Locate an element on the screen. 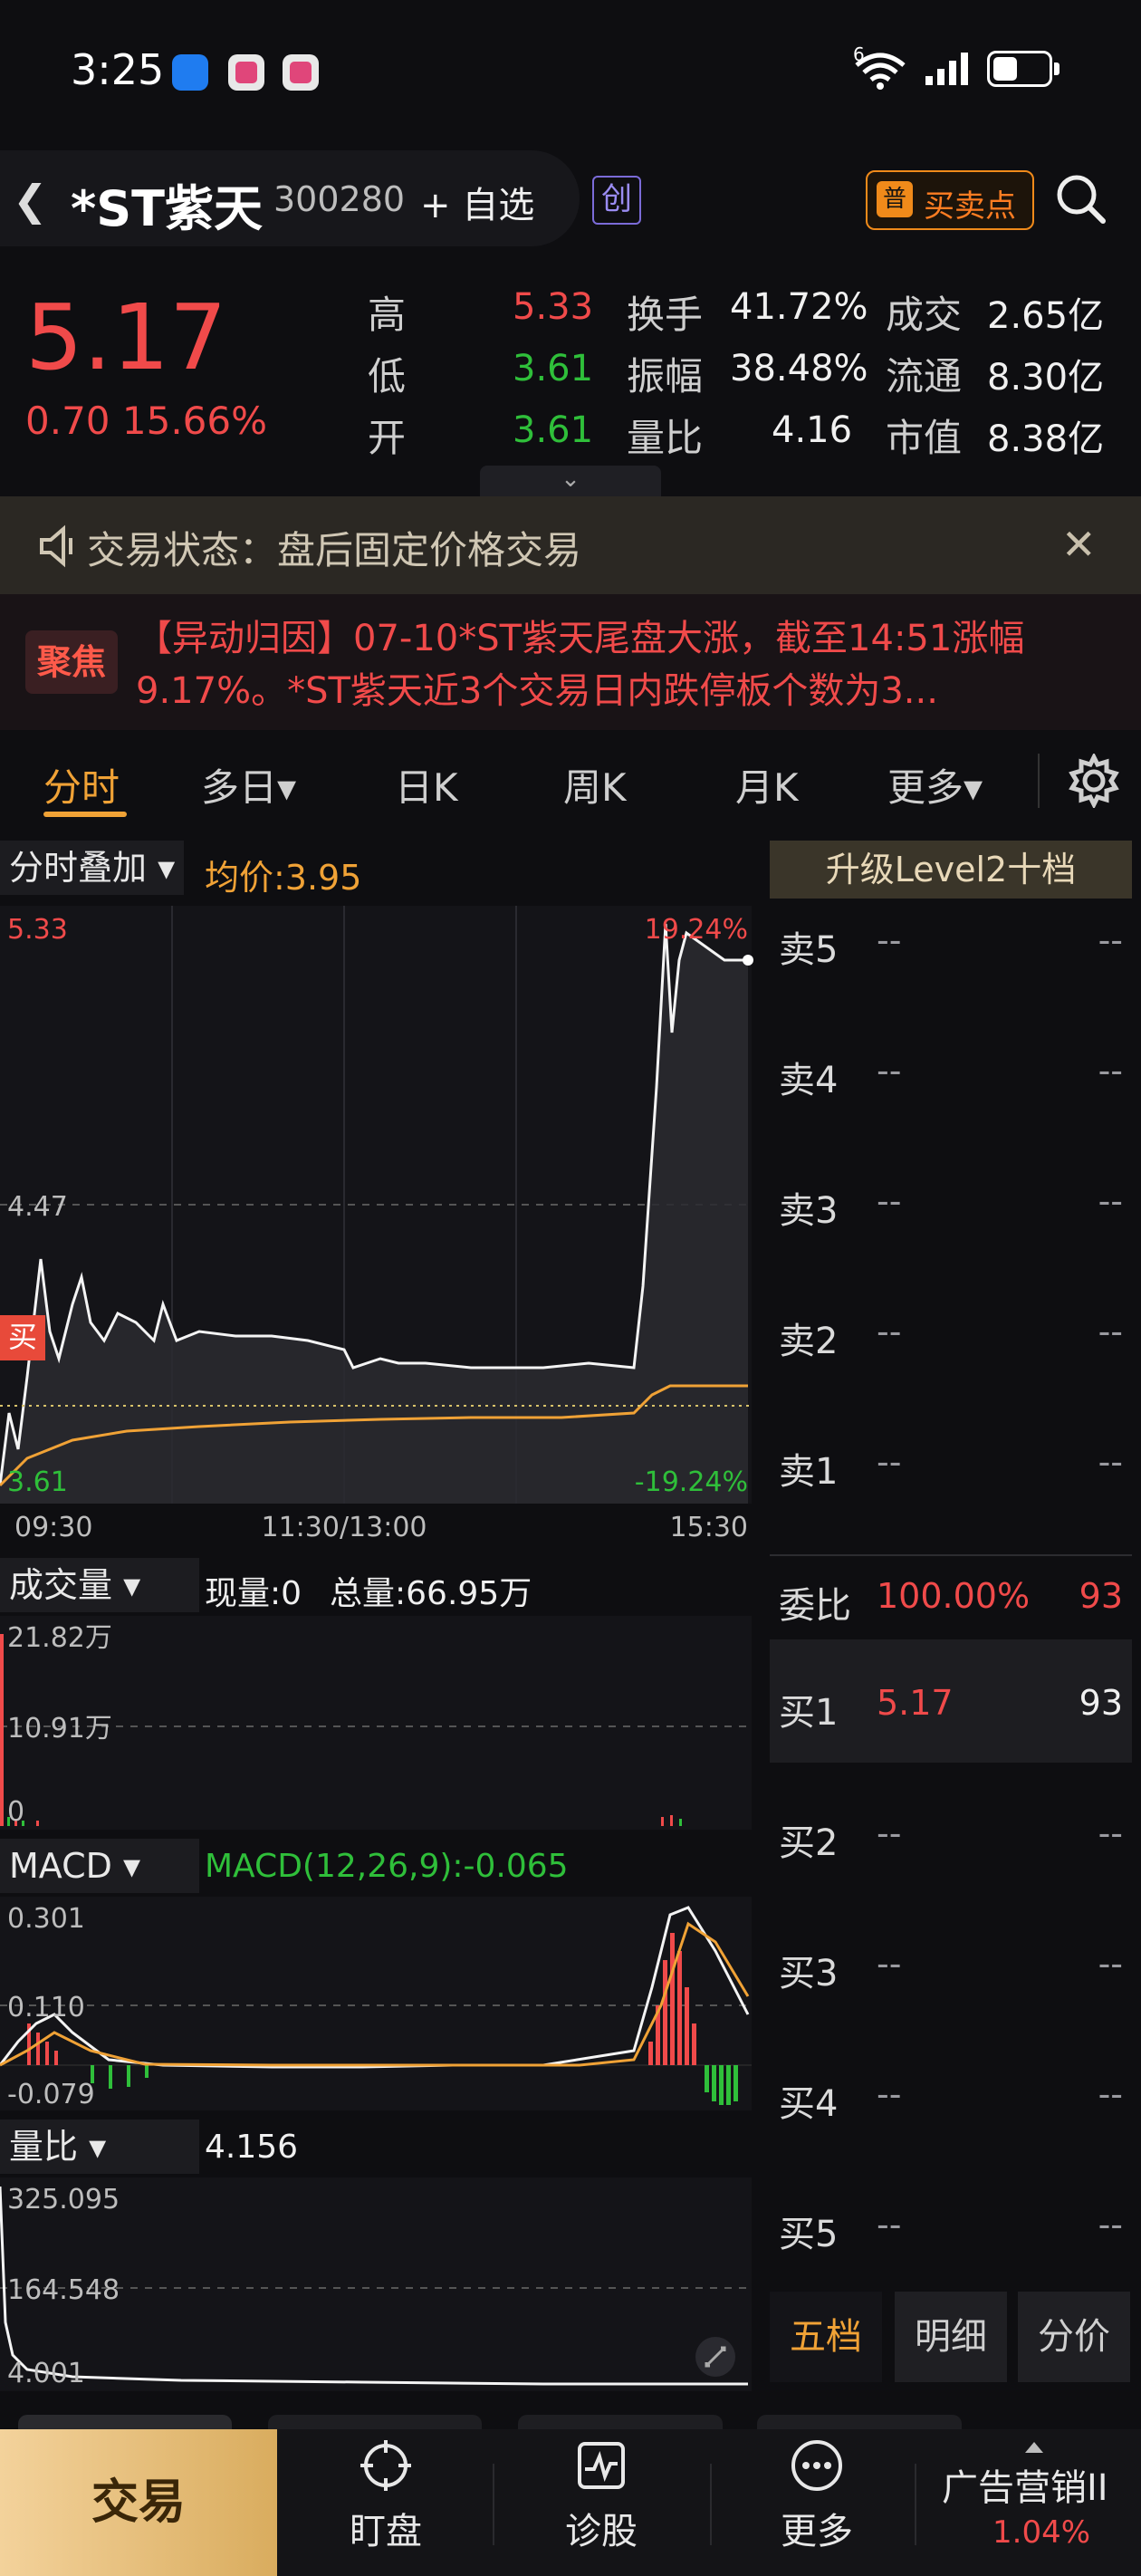 The image size is (1141, 2576). mkt-cap-label: 市值 is located at coordinates (925, 438).